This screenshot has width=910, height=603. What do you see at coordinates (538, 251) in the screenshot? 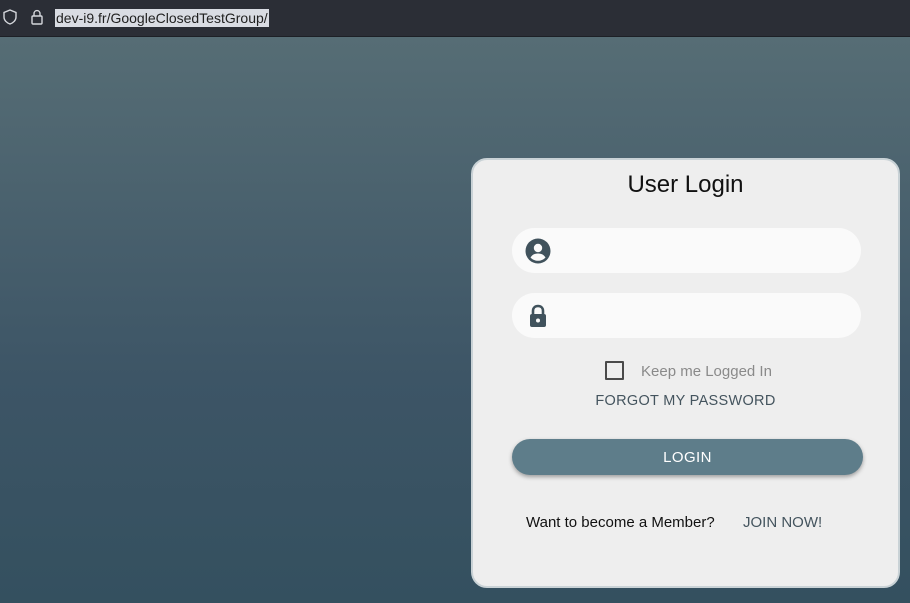
I see `account-circle-icon` at bounding box center [538, 251].